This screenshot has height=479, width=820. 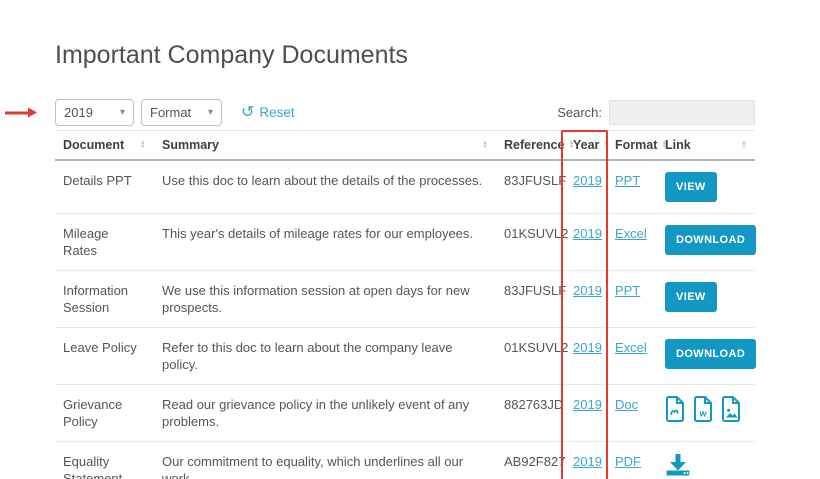 What do you see at coordinates (104, 299) in the screenshot?
I see `document-cell: Information Session` at bounding box center [104, 299].